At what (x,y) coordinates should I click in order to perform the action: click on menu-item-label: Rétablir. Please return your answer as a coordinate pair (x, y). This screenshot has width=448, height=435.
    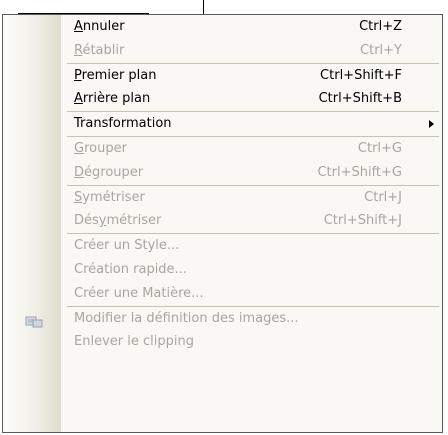
    Looking at the image, I should click on (99, 50).